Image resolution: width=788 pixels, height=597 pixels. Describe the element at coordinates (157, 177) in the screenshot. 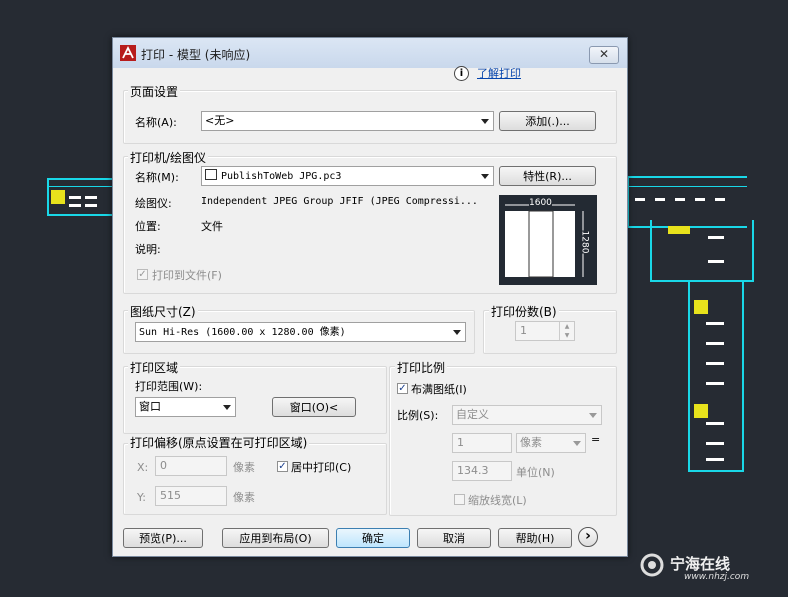

I see `printer-name-label: 名称(M):` at that location.